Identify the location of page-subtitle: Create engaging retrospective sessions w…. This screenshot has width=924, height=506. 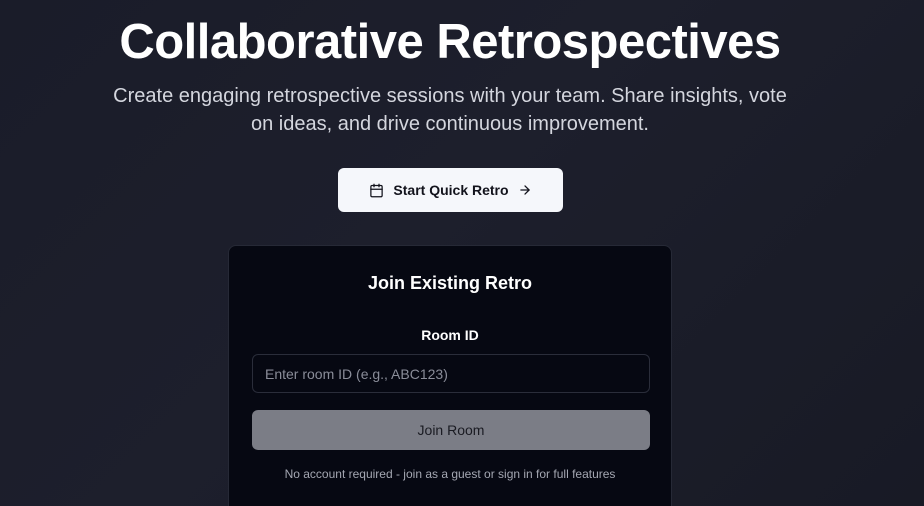
(450, 110).